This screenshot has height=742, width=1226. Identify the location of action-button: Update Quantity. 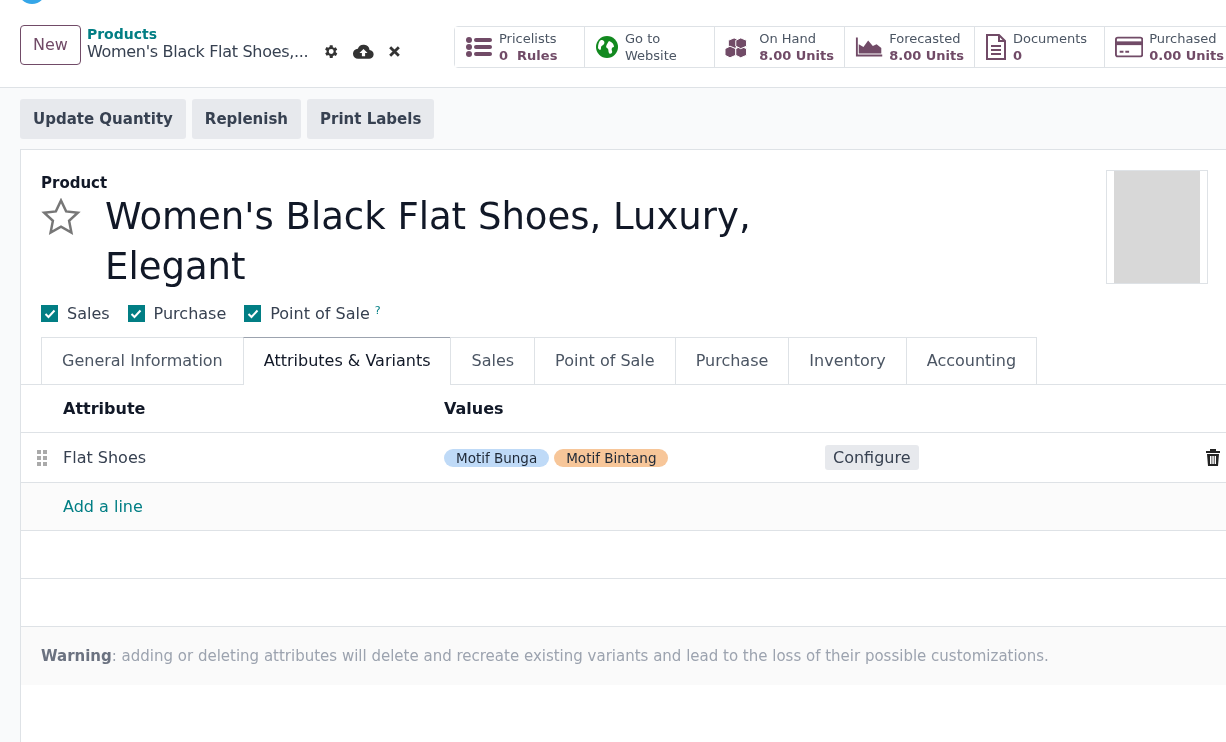
(103, 119).